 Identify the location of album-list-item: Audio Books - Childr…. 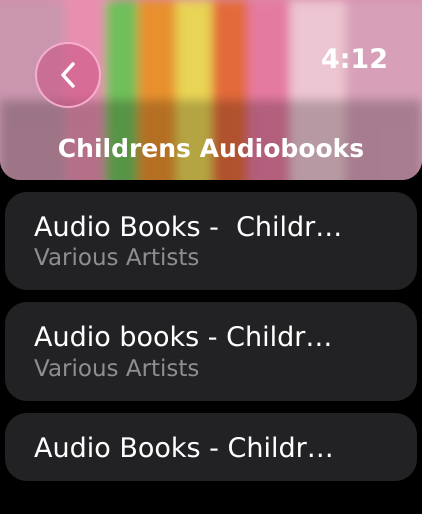
(211, 446).